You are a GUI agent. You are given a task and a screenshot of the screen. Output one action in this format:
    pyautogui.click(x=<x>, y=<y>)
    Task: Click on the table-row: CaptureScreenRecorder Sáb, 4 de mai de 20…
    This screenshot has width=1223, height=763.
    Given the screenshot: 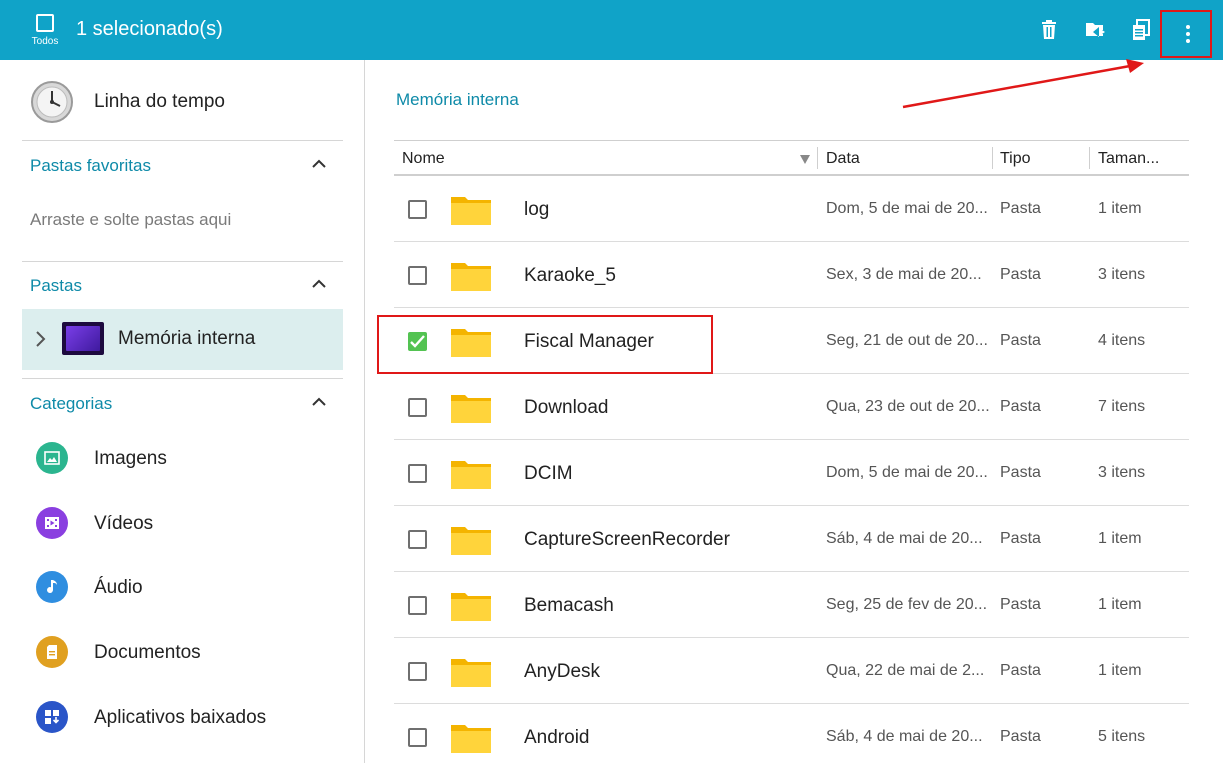 What is the action you would take?
    pyautogui.click(x=791, y=539)
    